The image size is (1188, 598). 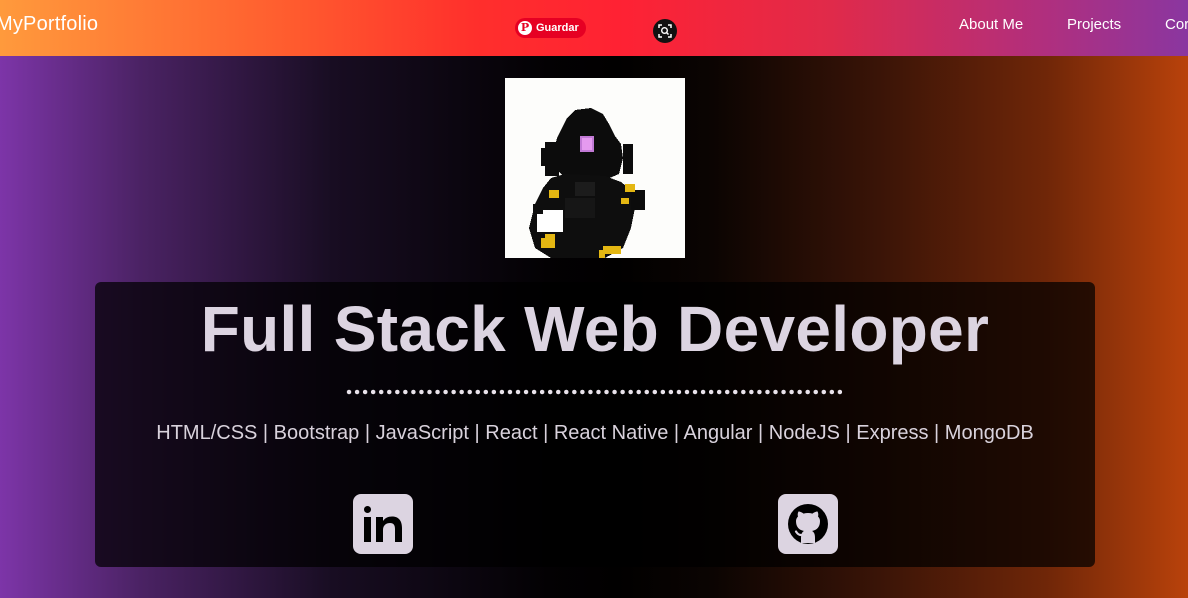 What do you see at coordinates (525, 28) in the screenshot?
I see `pinterest-icon: P` at bounding box center [525, 28].